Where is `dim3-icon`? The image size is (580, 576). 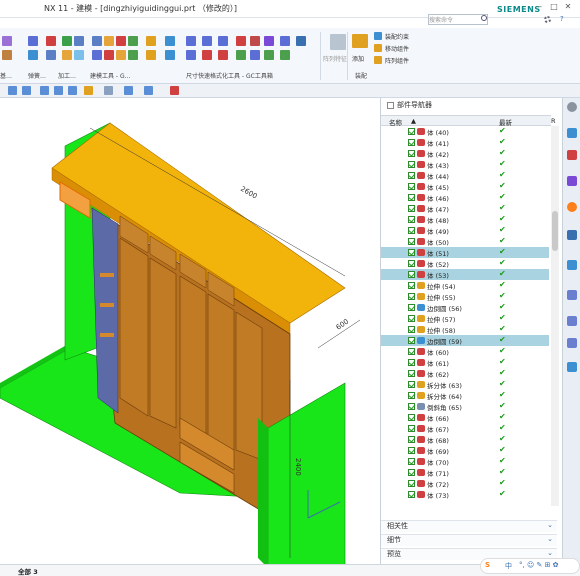 dim3-icon is located at coordinates (207, 55).